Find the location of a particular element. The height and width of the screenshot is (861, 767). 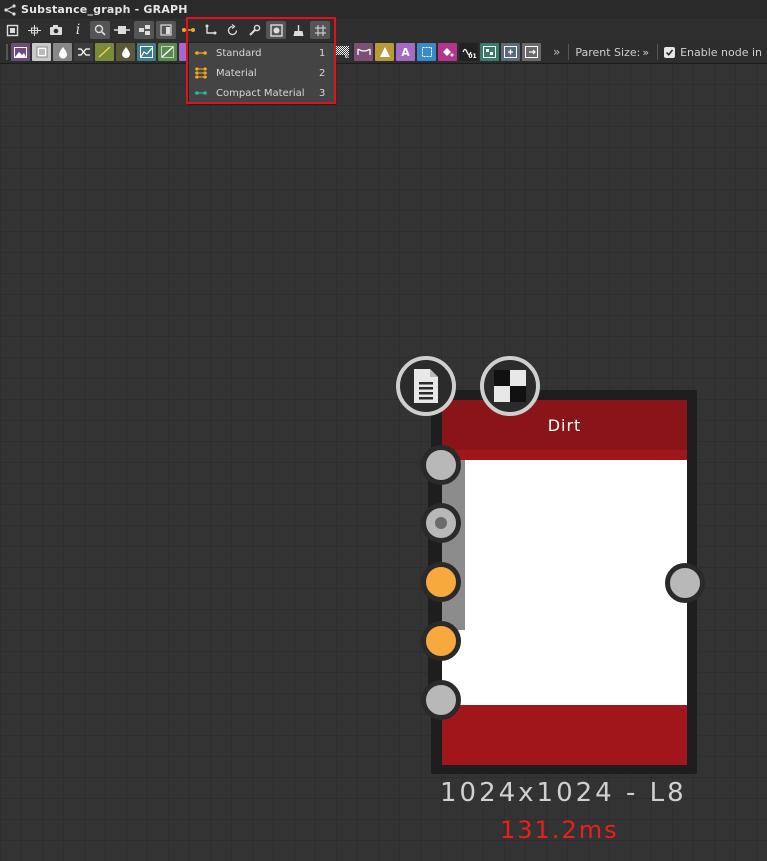

search-icon is located at coordinates (100, 30).